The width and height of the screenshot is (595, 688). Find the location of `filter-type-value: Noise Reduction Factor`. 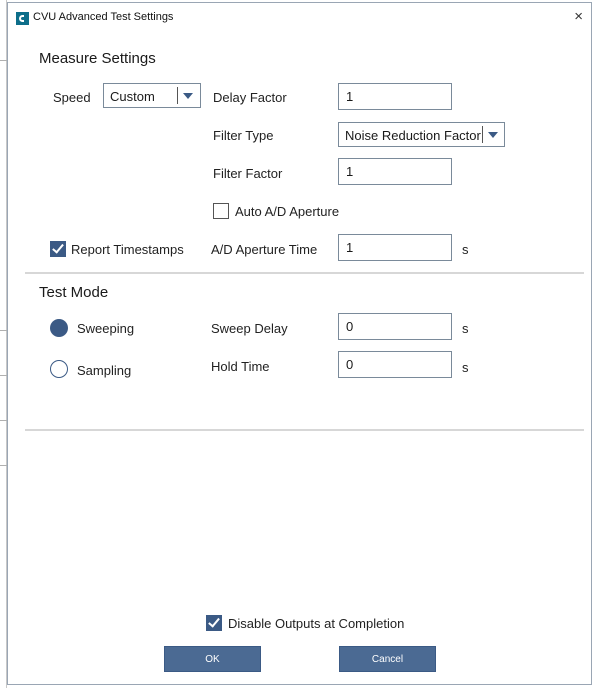

filter-type-value: Noise Reduction Factor is located at coordinates (413, 135).